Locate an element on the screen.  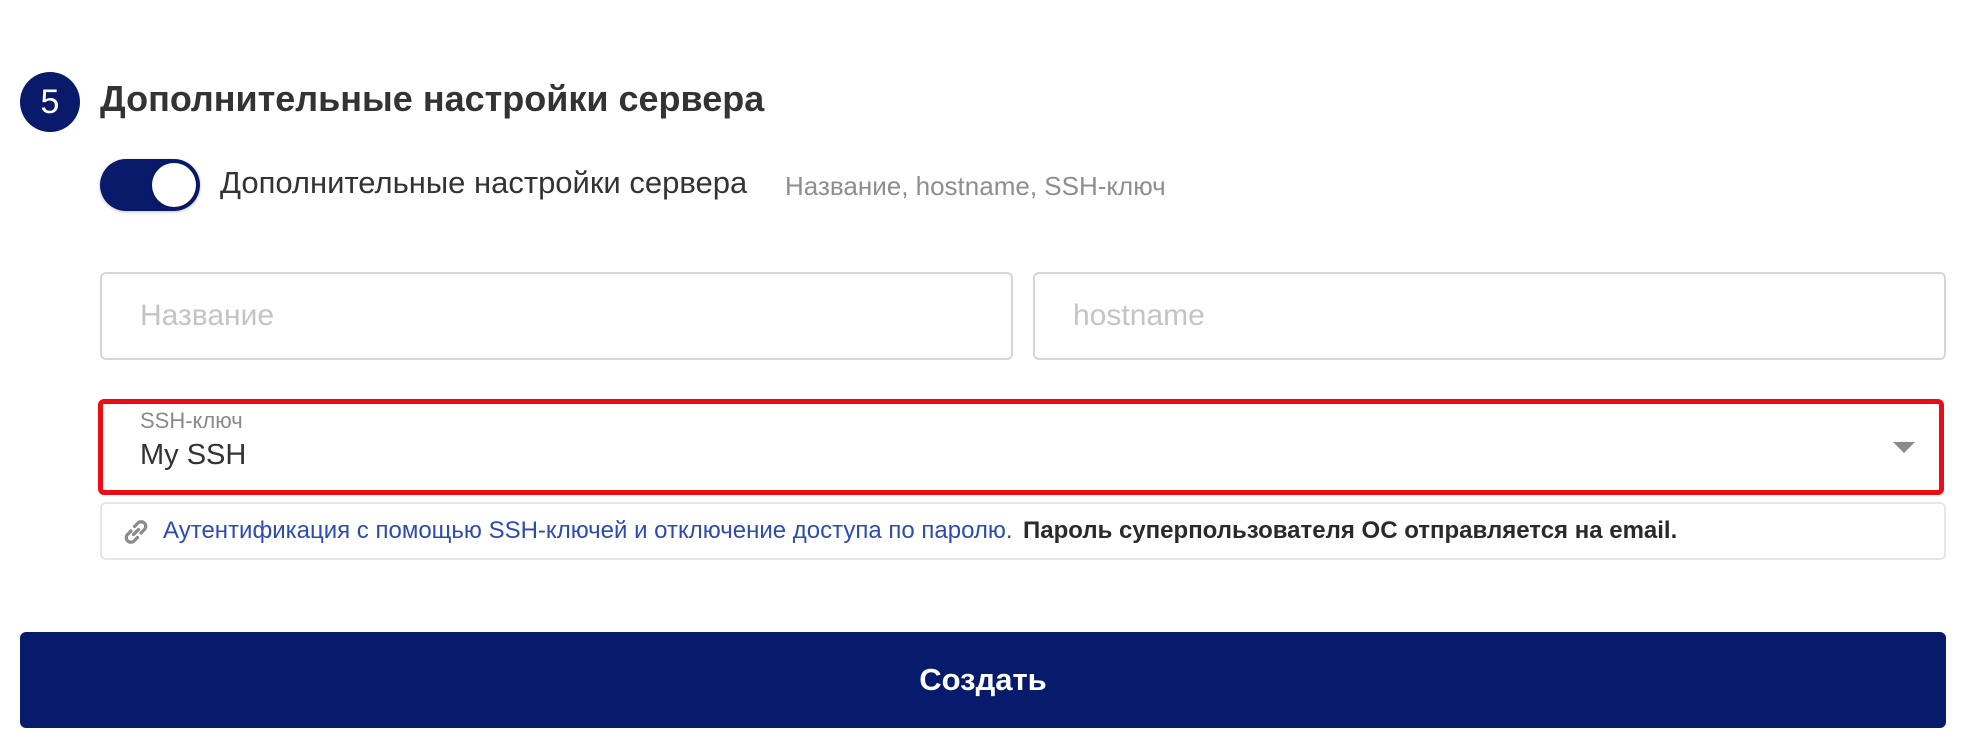
toggle-knob is located at coordinates (174, 185).